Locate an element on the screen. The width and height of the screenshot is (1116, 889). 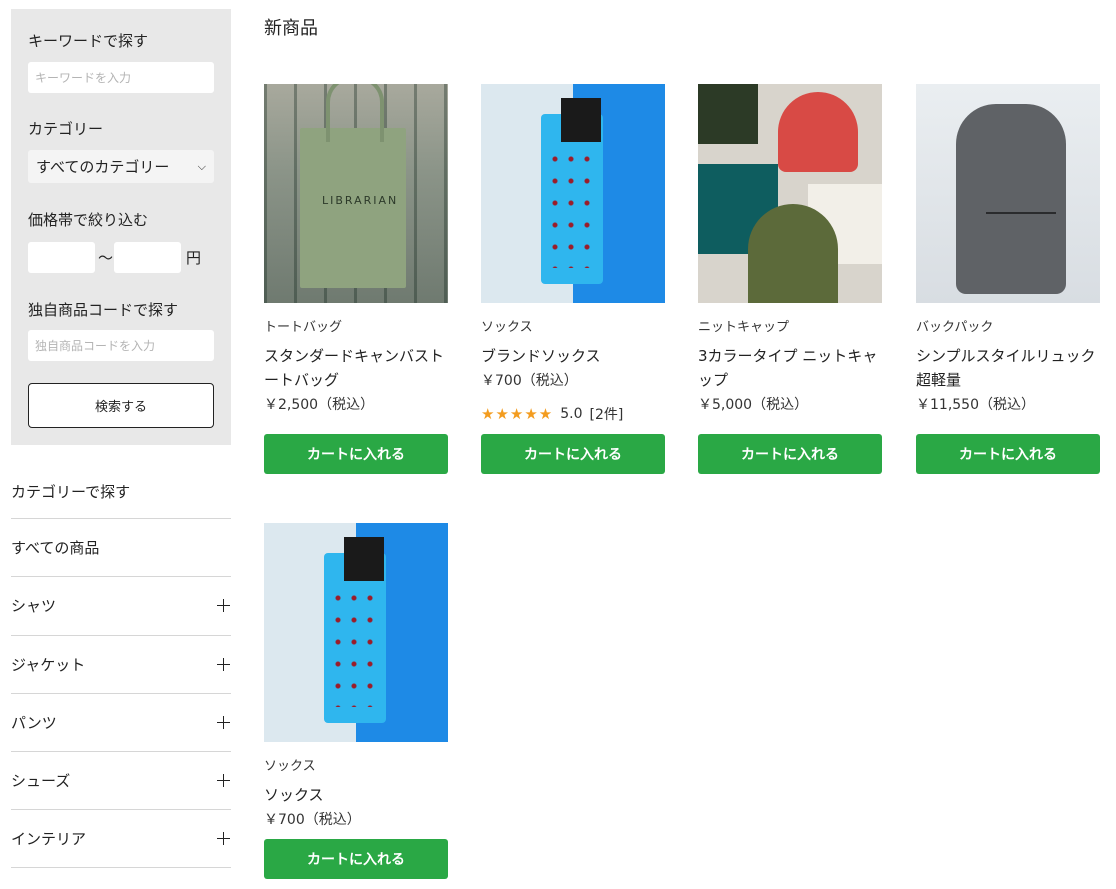
search-button: 検索する is located at coordinates (121, 405).